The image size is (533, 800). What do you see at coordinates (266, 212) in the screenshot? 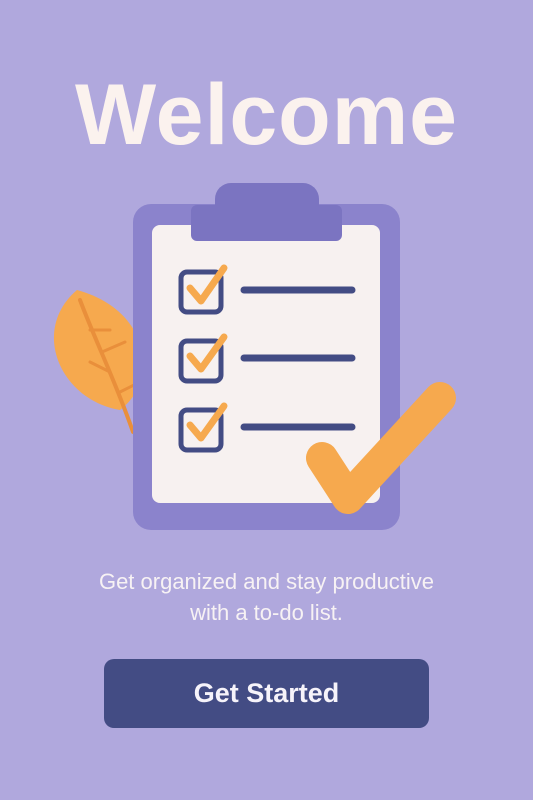
I see `clipboard-clip` at bounding box center [266, 212].